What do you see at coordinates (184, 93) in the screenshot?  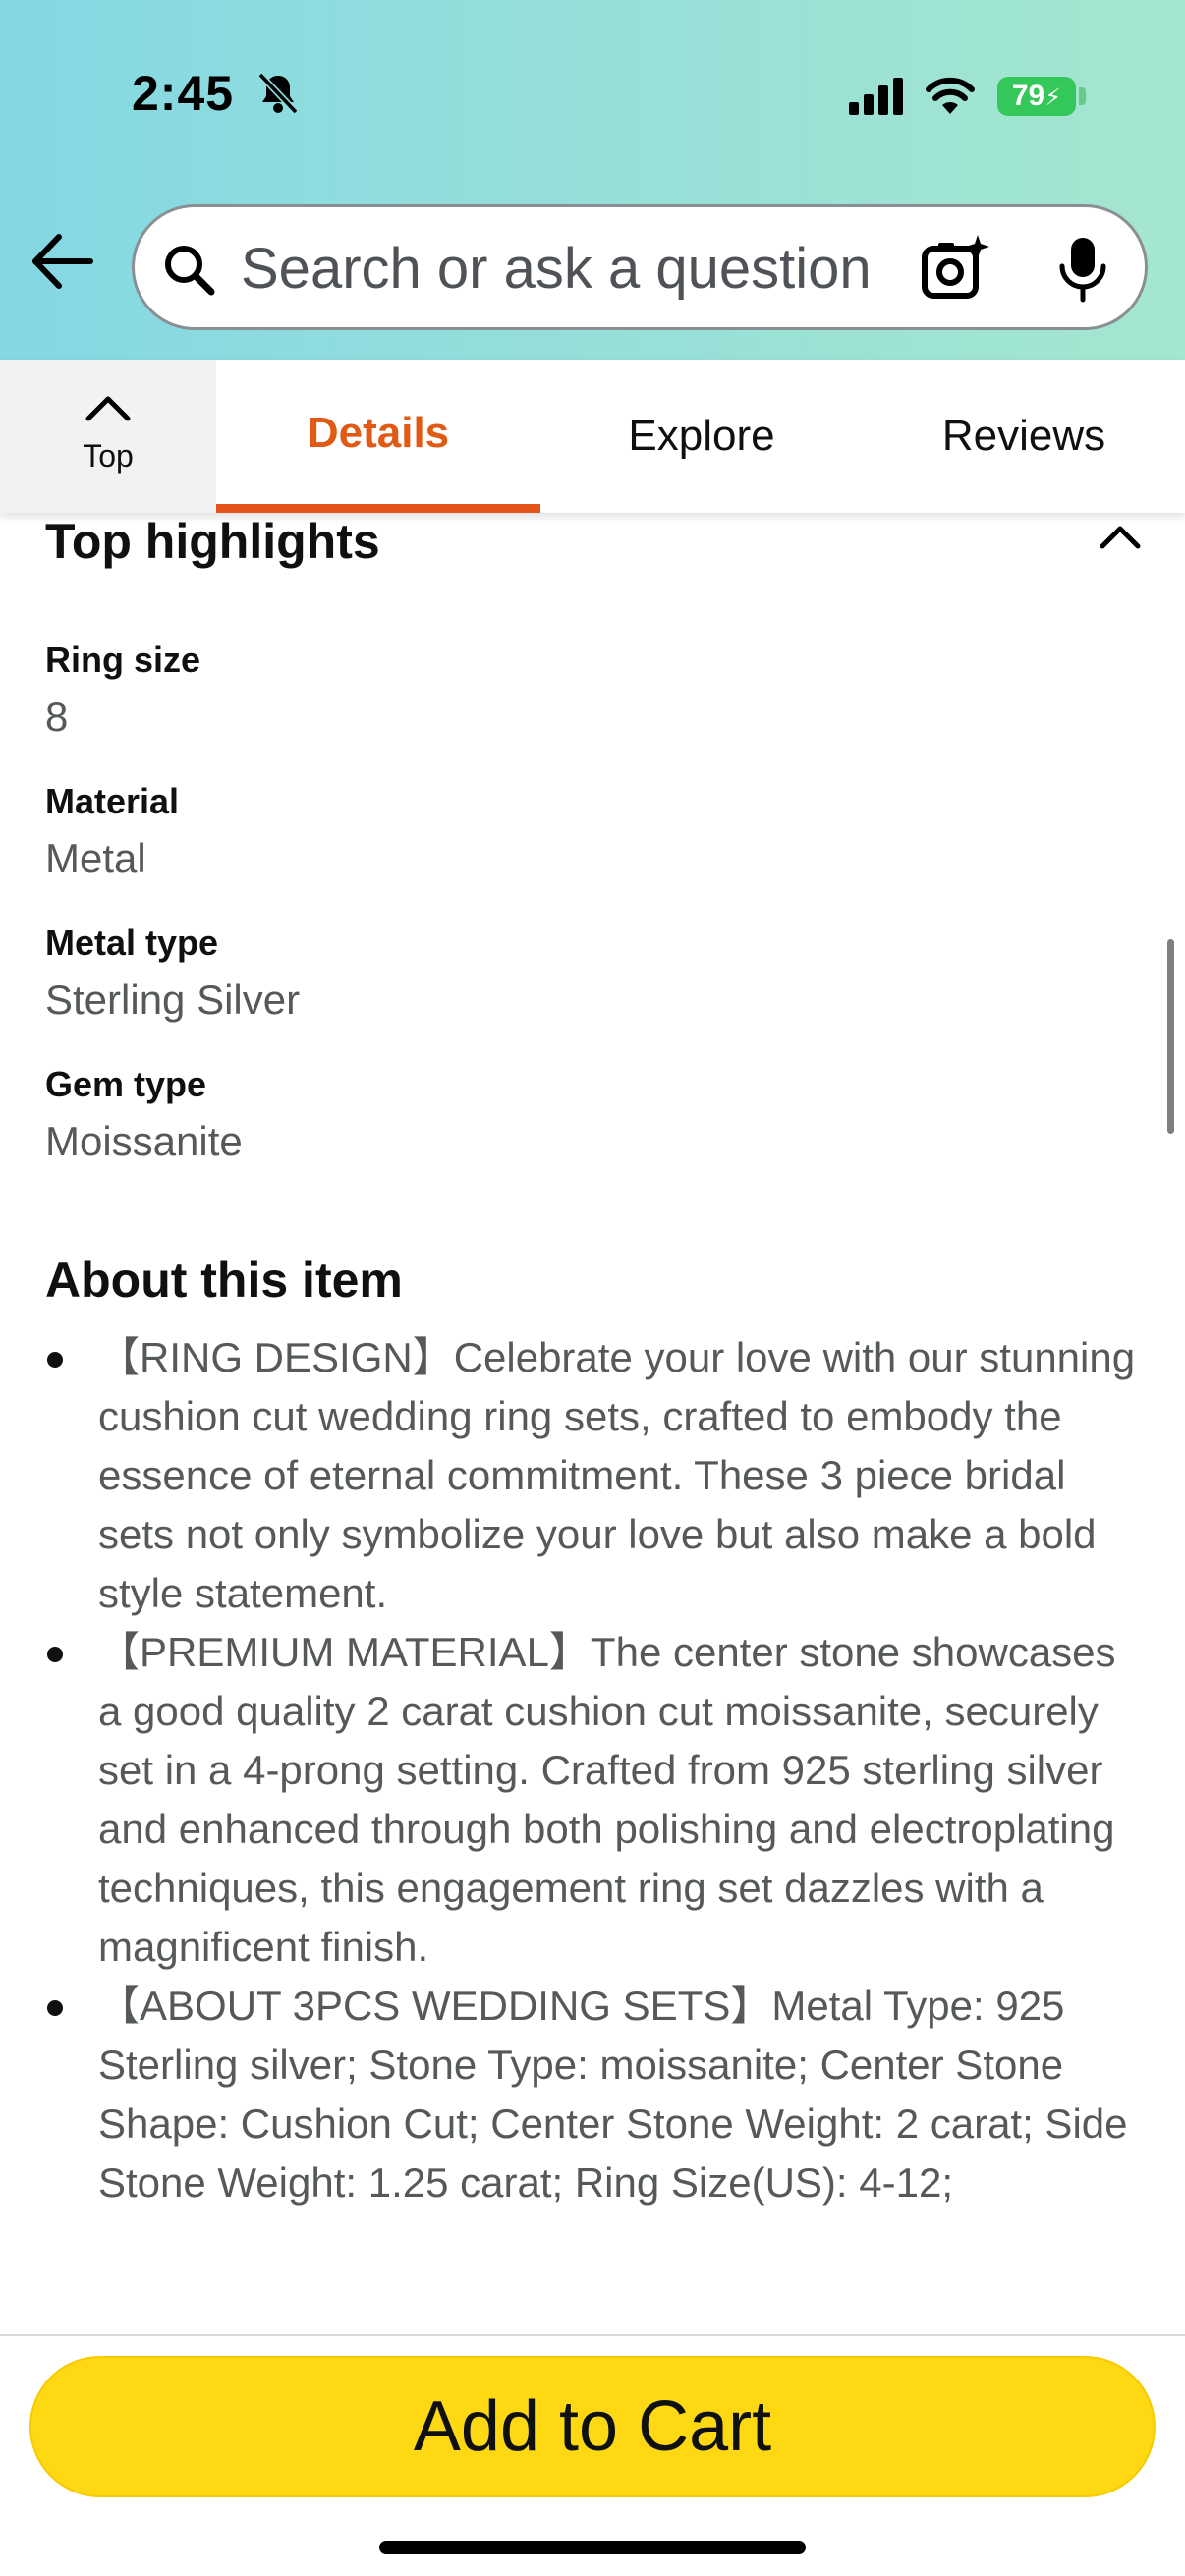 I see `status-time: 2:45` at bounding box center [184, 93].